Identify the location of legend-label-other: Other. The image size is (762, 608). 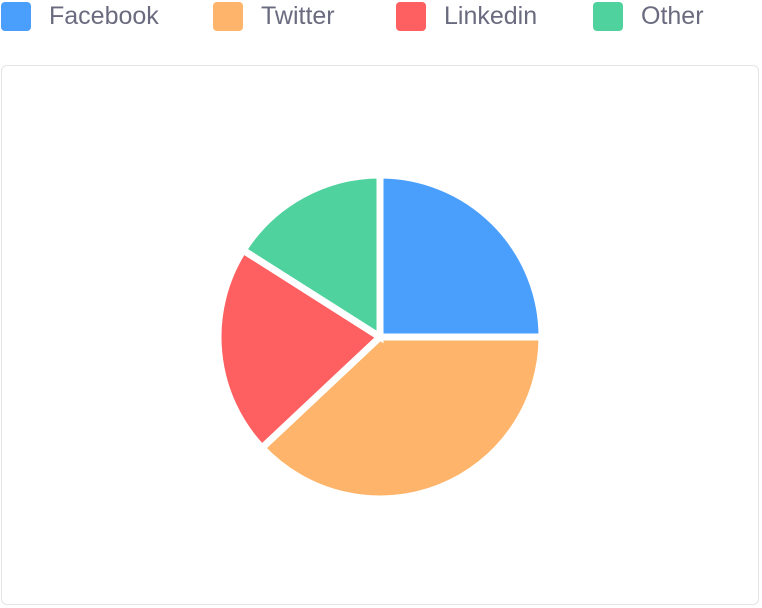
(672, 15).